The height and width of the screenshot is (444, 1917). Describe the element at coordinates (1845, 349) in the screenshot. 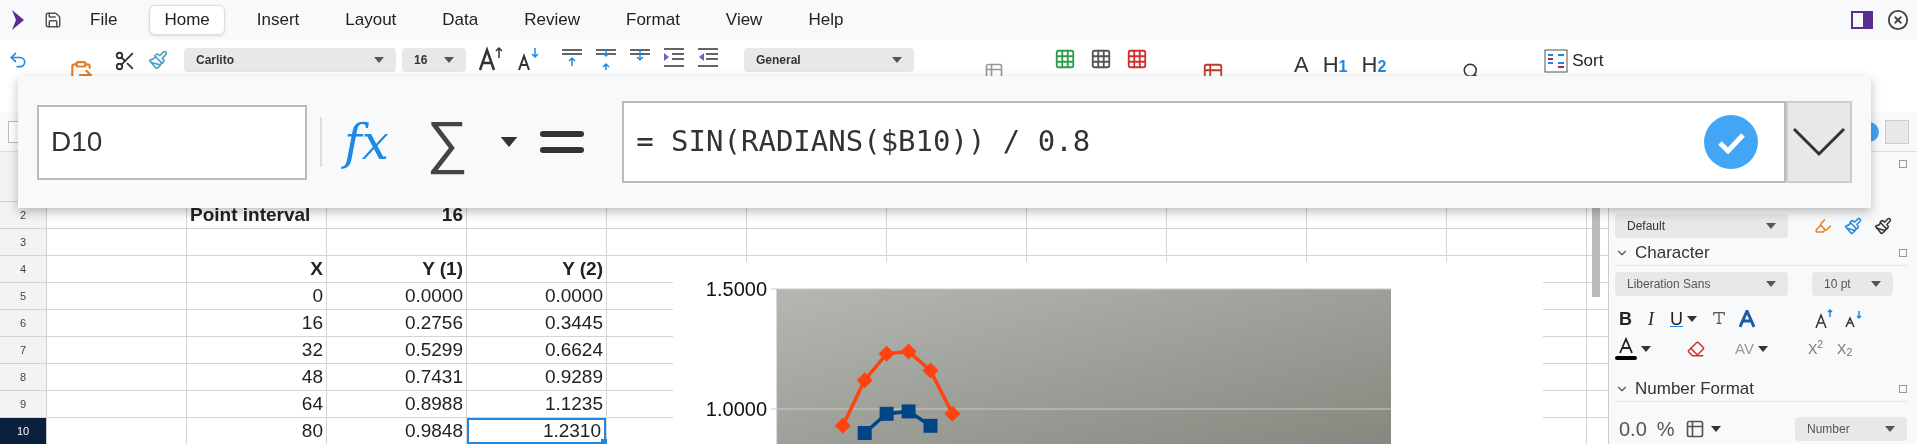

I see `subscript-button: X$_{2}$` at that location.